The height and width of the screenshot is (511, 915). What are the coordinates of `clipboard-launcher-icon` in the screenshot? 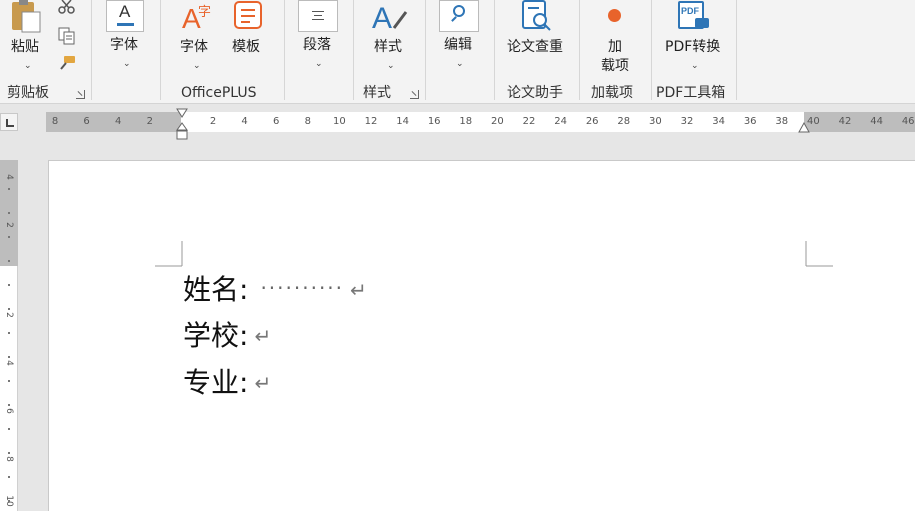 It's located at (80, 94).